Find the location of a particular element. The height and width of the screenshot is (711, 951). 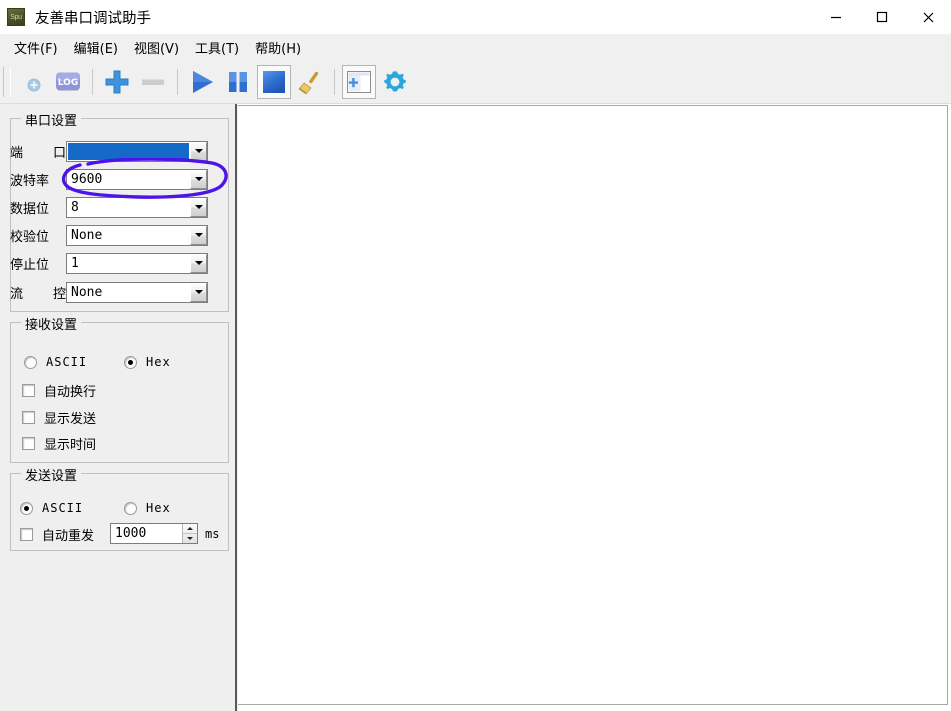

show-time-checkbox: 显示时间 is located at coordinates (59, 443).